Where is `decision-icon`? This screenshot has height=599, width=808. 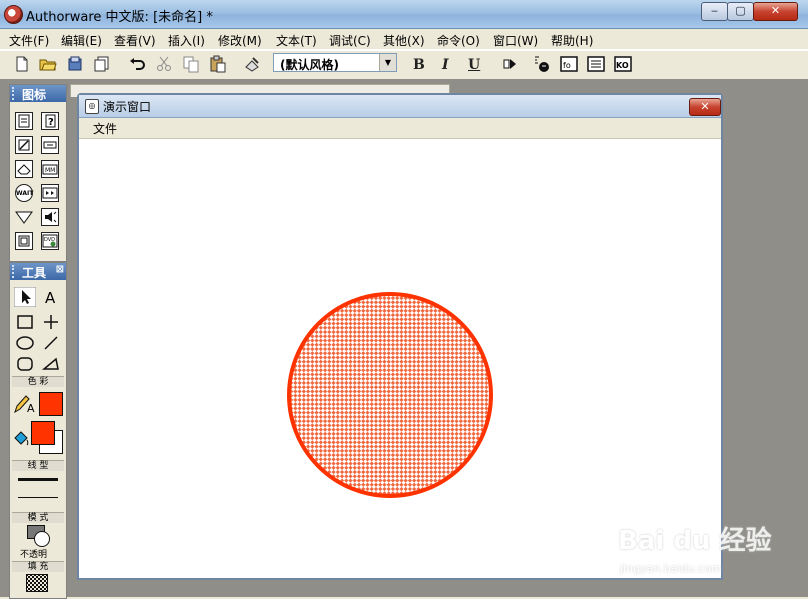
decision-icon is located at coordinates (24, 217).